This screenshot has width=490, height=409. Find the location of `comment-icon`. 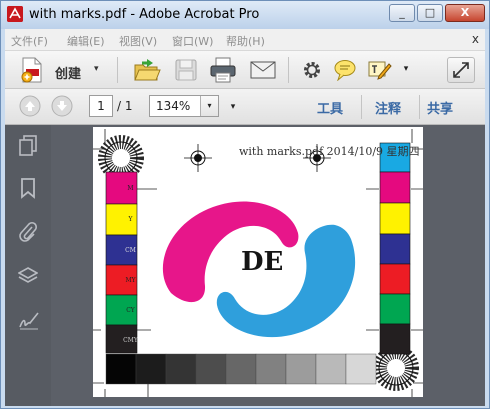

comment-icon is located at coordinates (345, 70).